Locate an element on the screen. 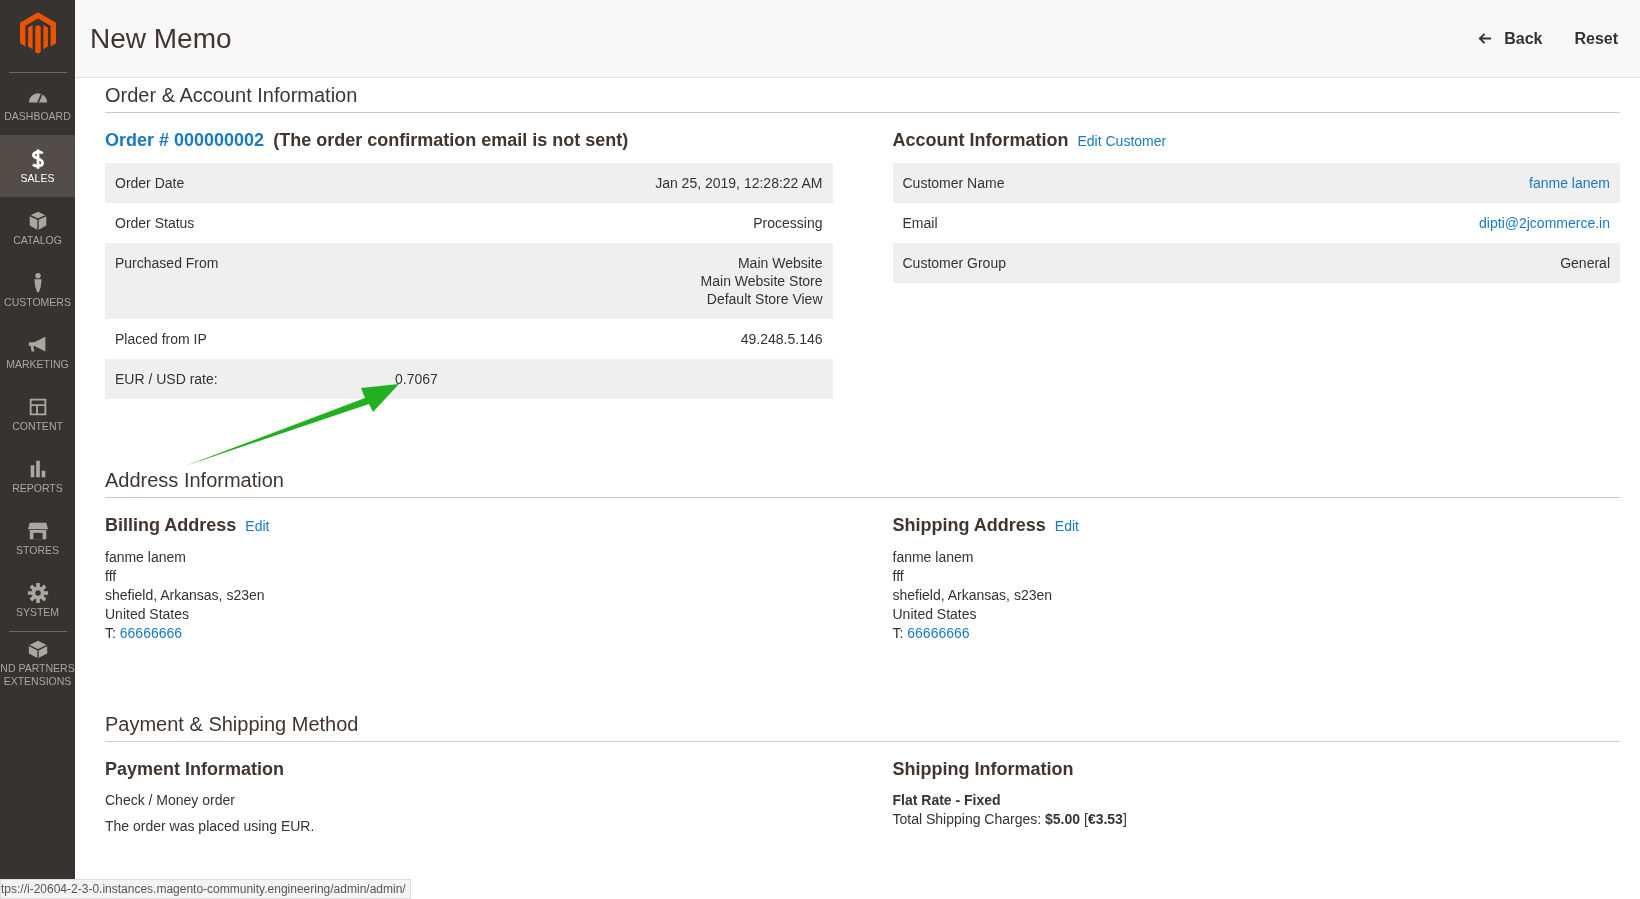  row-value: Default Store View is located at coordinates (764, 299).